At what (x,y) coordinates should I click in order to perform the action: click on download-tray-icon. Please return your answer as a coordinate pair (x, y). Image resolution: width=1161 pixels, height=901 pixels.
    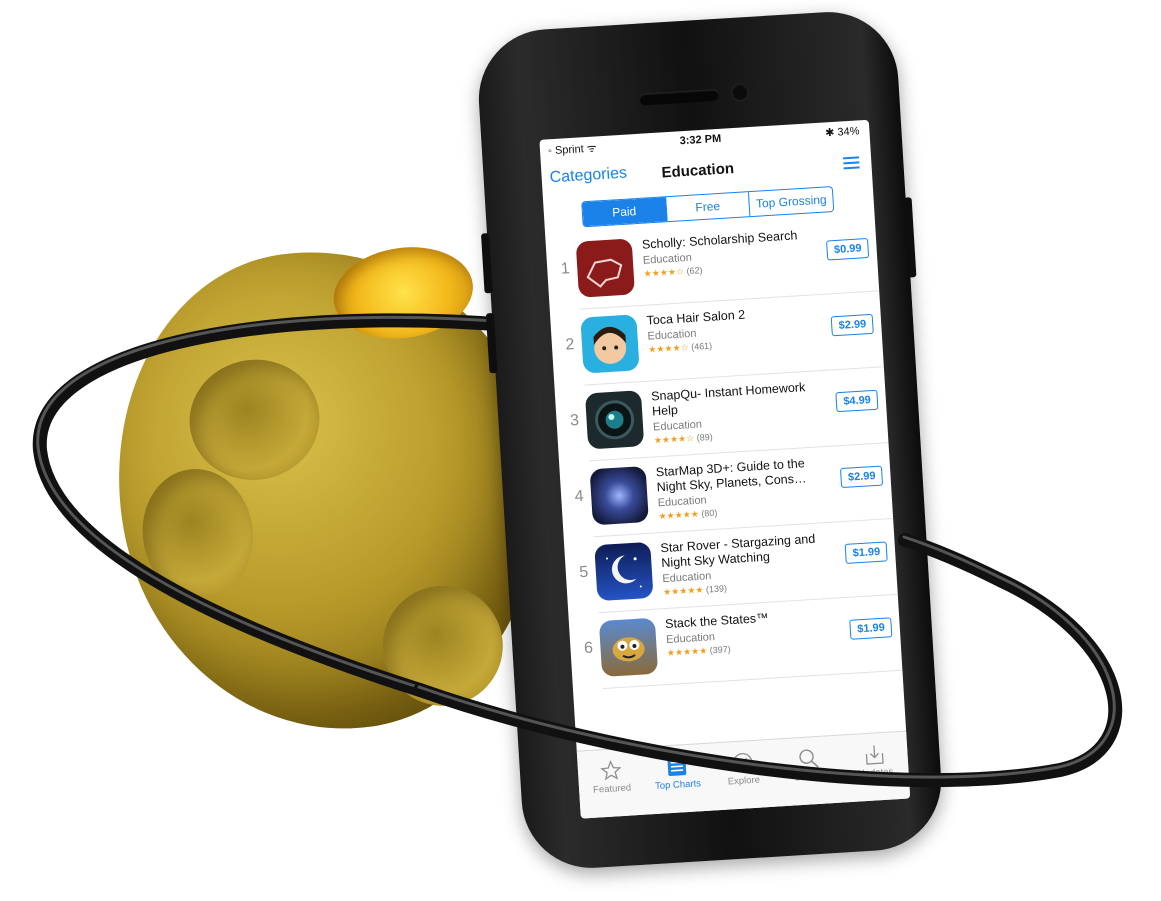
    Looking at the image, I should click on (874, 755).